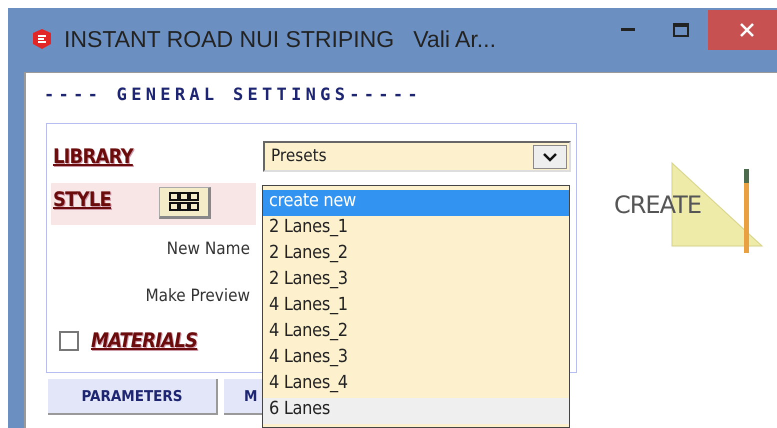 The image size is (777, 428). I want to click on library-label: LIBRARY, so click(93, 156).